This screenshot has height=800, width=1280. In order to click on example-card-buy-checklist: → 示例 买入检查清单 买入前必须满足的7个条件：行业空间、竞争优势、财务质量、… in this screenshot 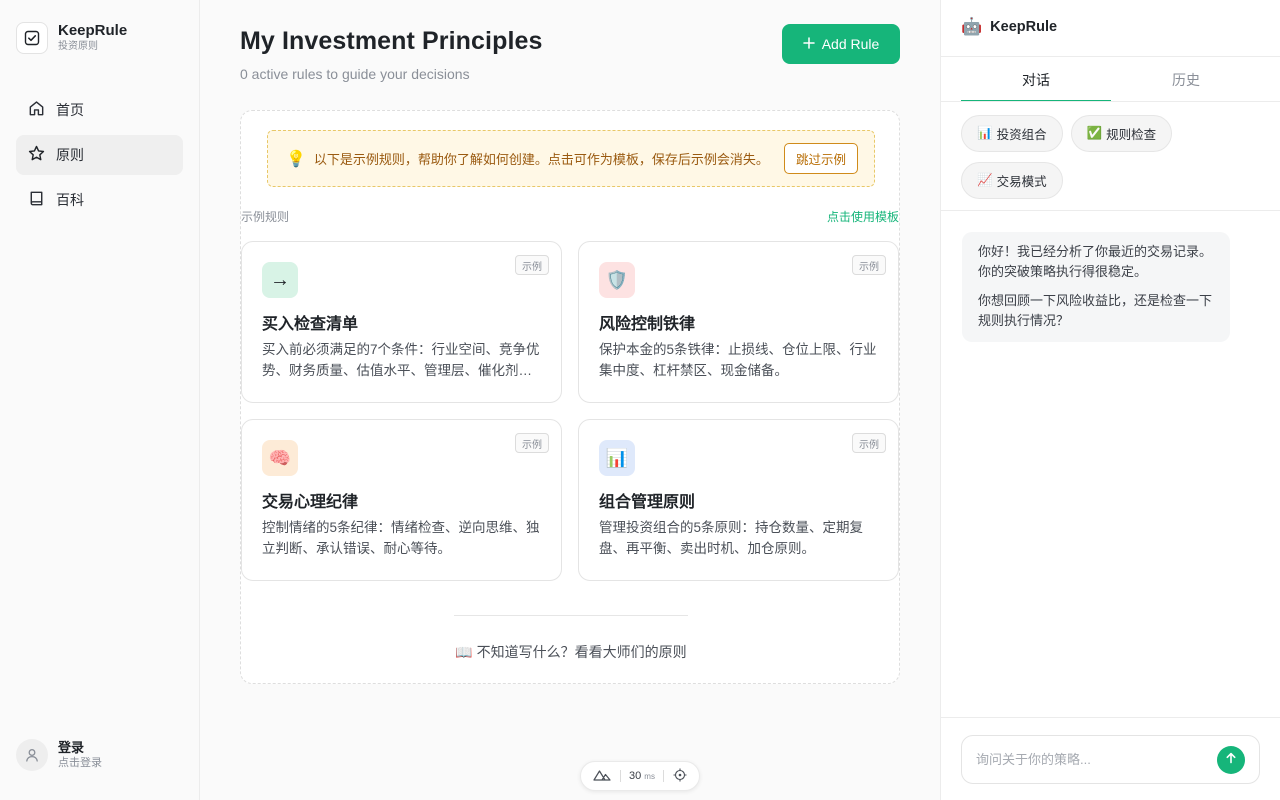, I will do `click(401, 322)`.